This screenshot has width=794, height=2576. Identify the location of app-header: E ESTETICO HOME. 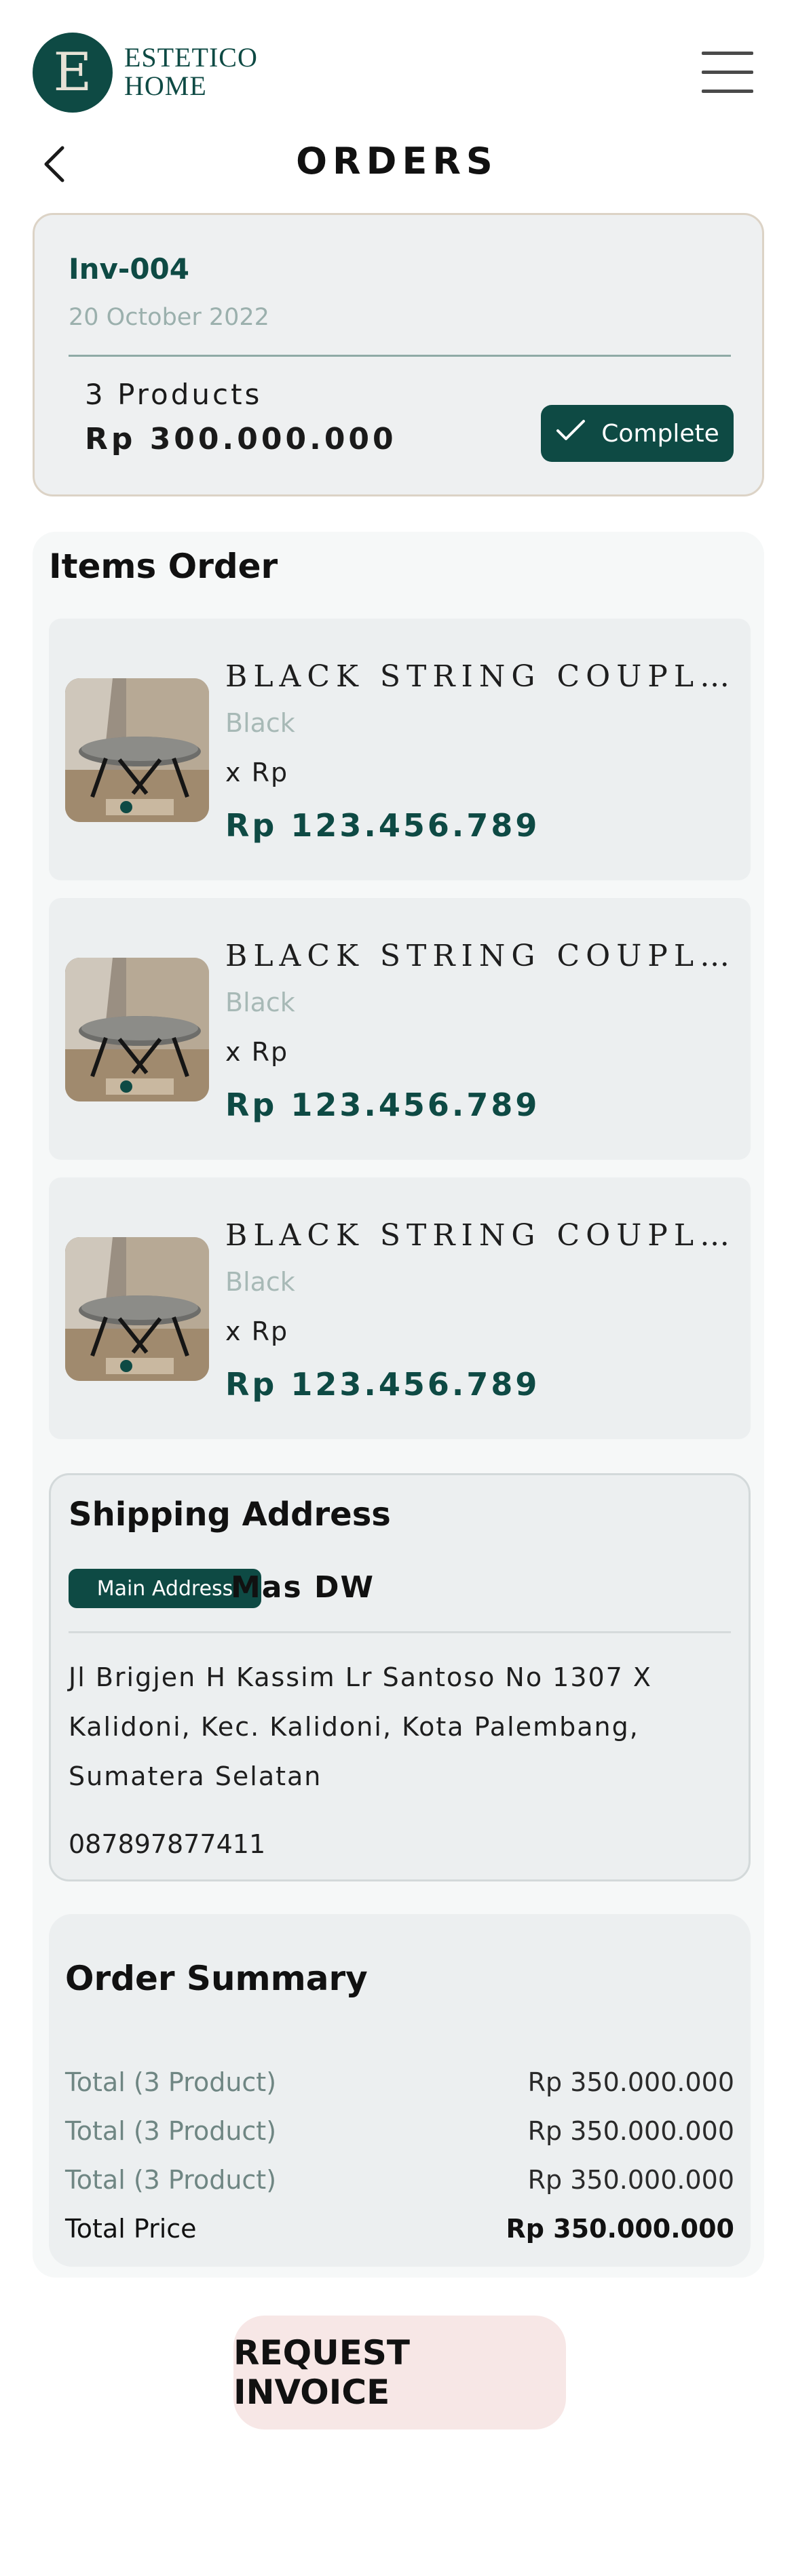
(397, 68).